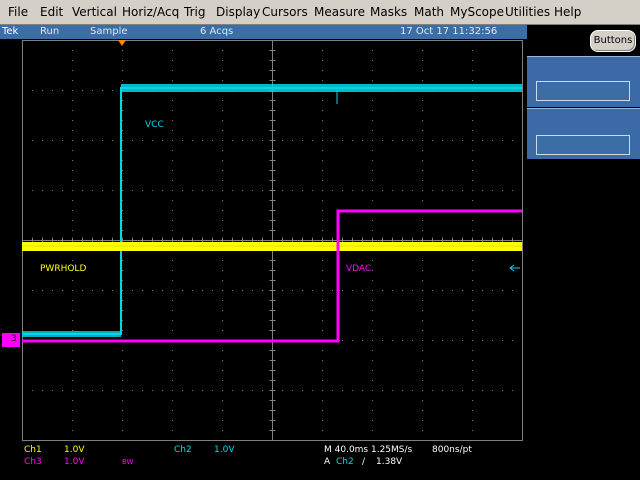 The image size is (640, 480). I want to click on vdac-label: VDAC, so click(359, 269).